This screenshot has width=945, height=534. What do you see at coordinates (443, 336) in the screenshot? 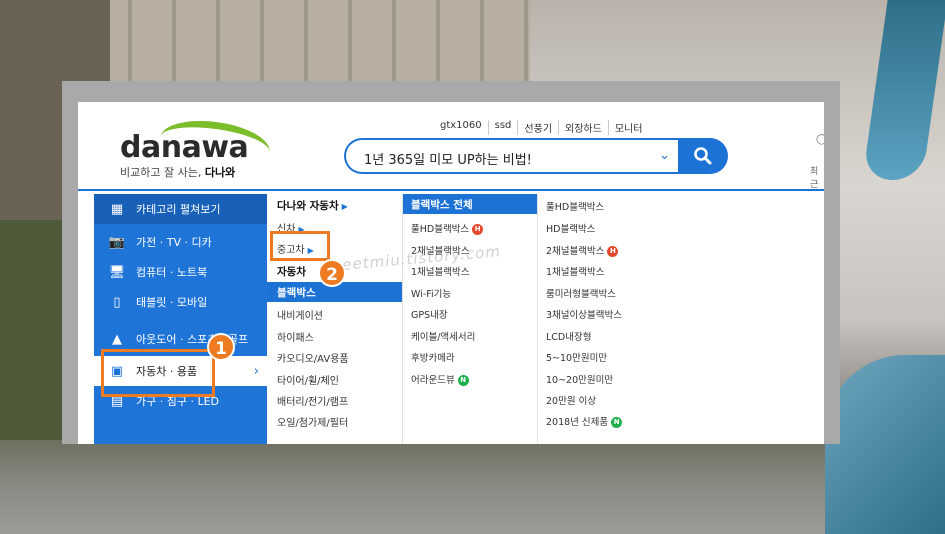
I see `blackbox-cable: 케이블/액세서리` at bounding box center [443, 336].